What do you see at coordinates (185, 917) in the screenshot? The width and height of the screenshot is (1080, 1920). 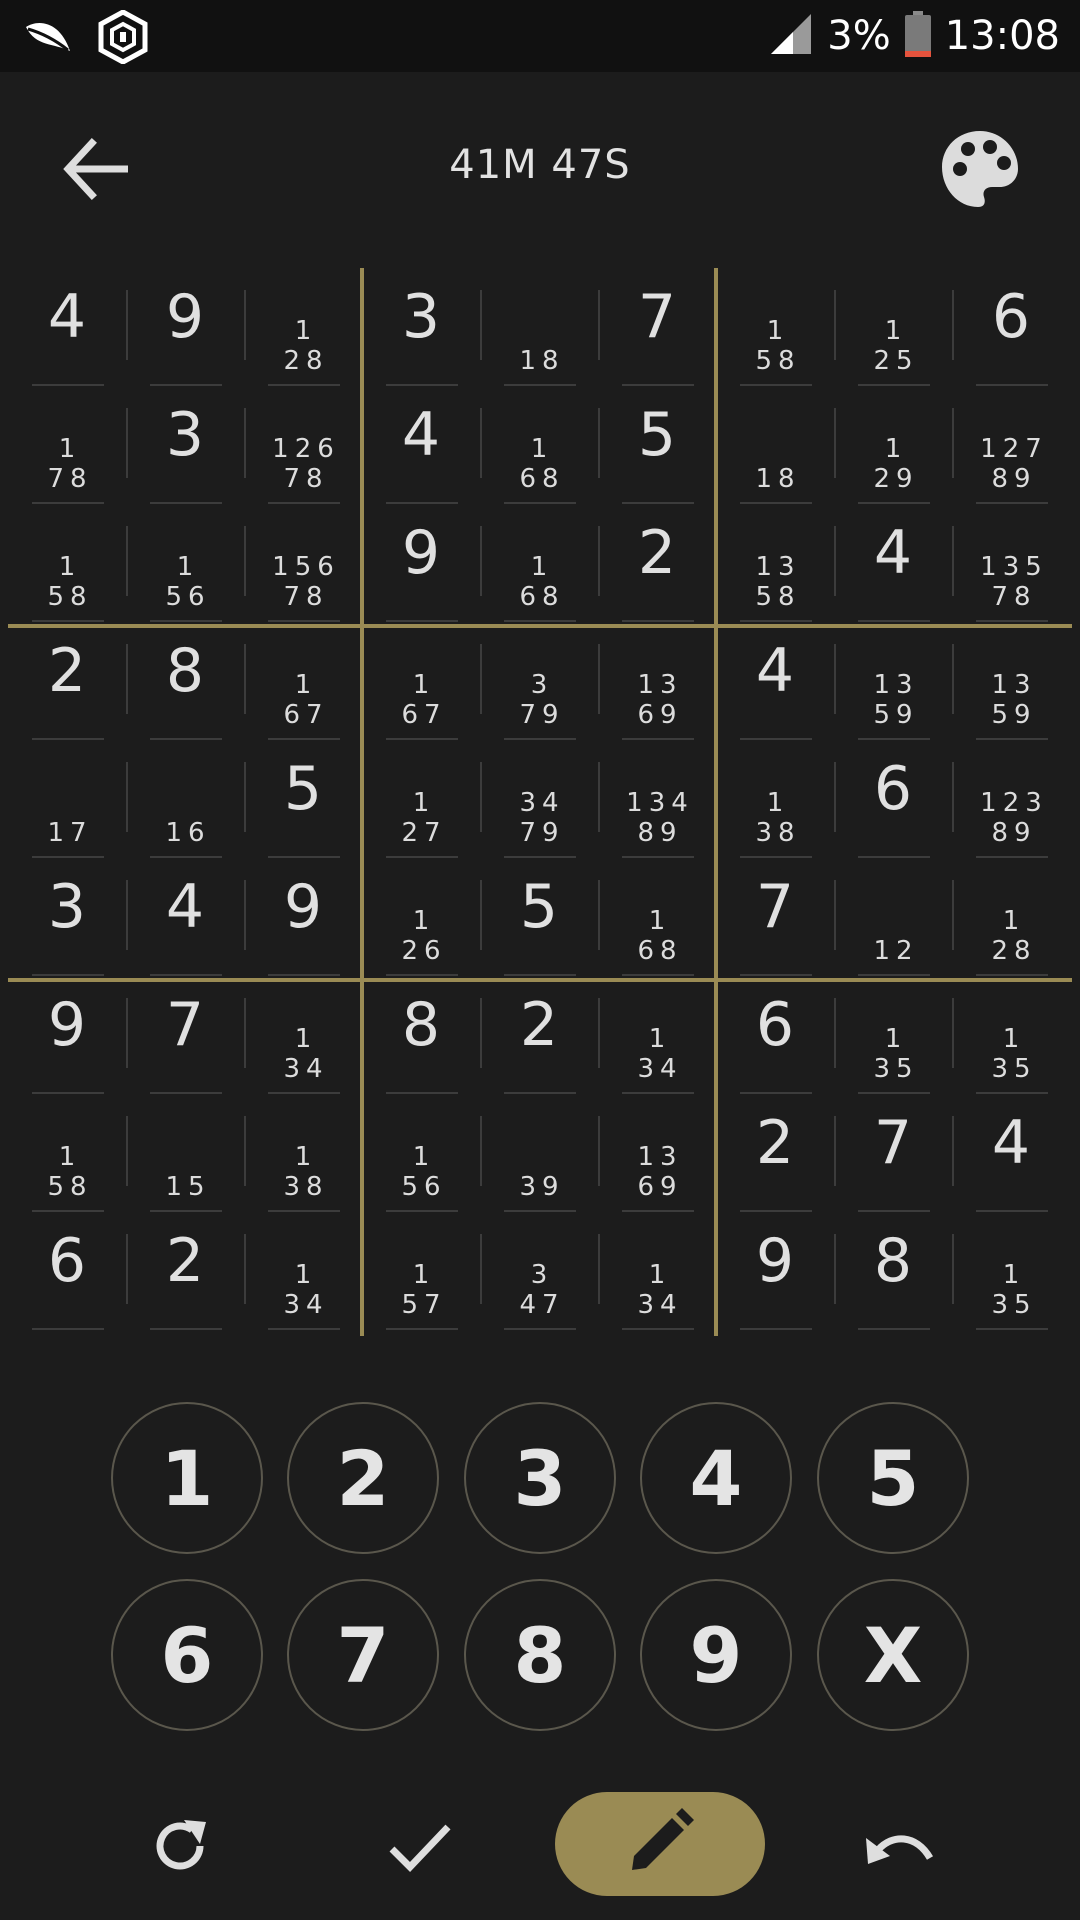 I see `sudoku-cell-r6c2: 4` at bounding box center [185, 917].